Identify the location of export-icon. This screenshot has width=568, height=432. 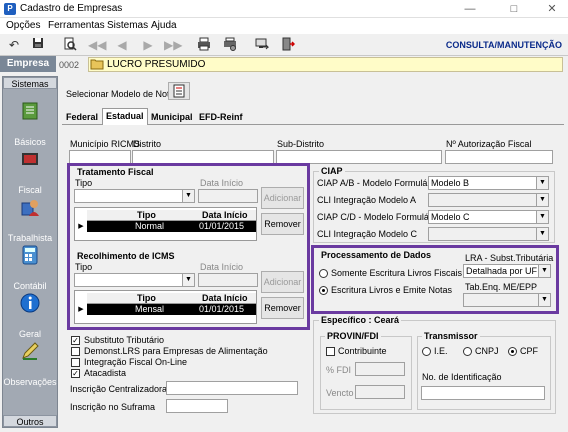
(262, 45).